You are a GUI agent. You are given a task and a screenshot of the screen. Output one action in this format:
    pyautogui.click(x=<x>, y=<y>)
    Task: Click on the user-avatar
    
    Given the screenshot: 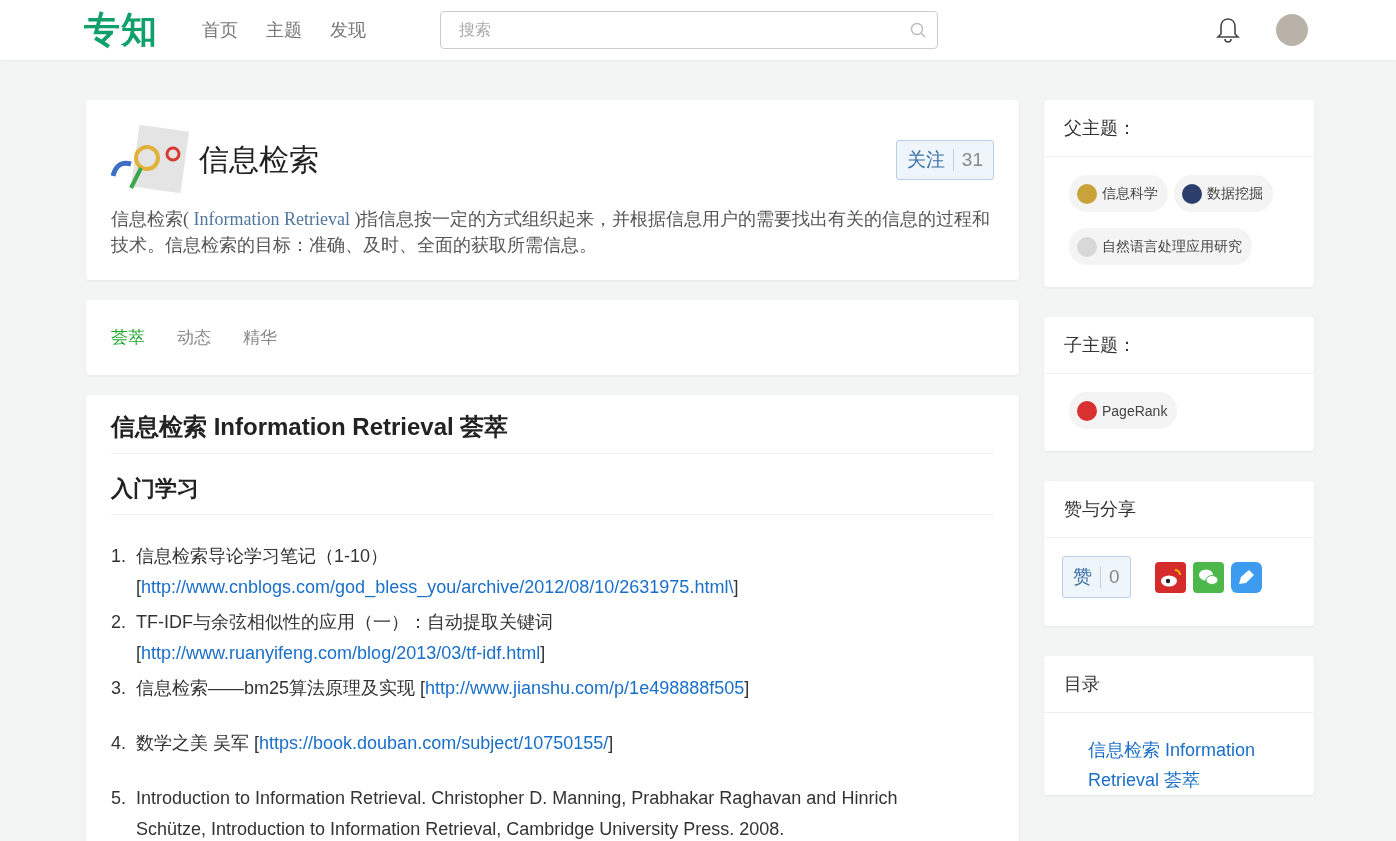 What is the action you would take?
    pyautogui.click(x=1292, y=30)
    